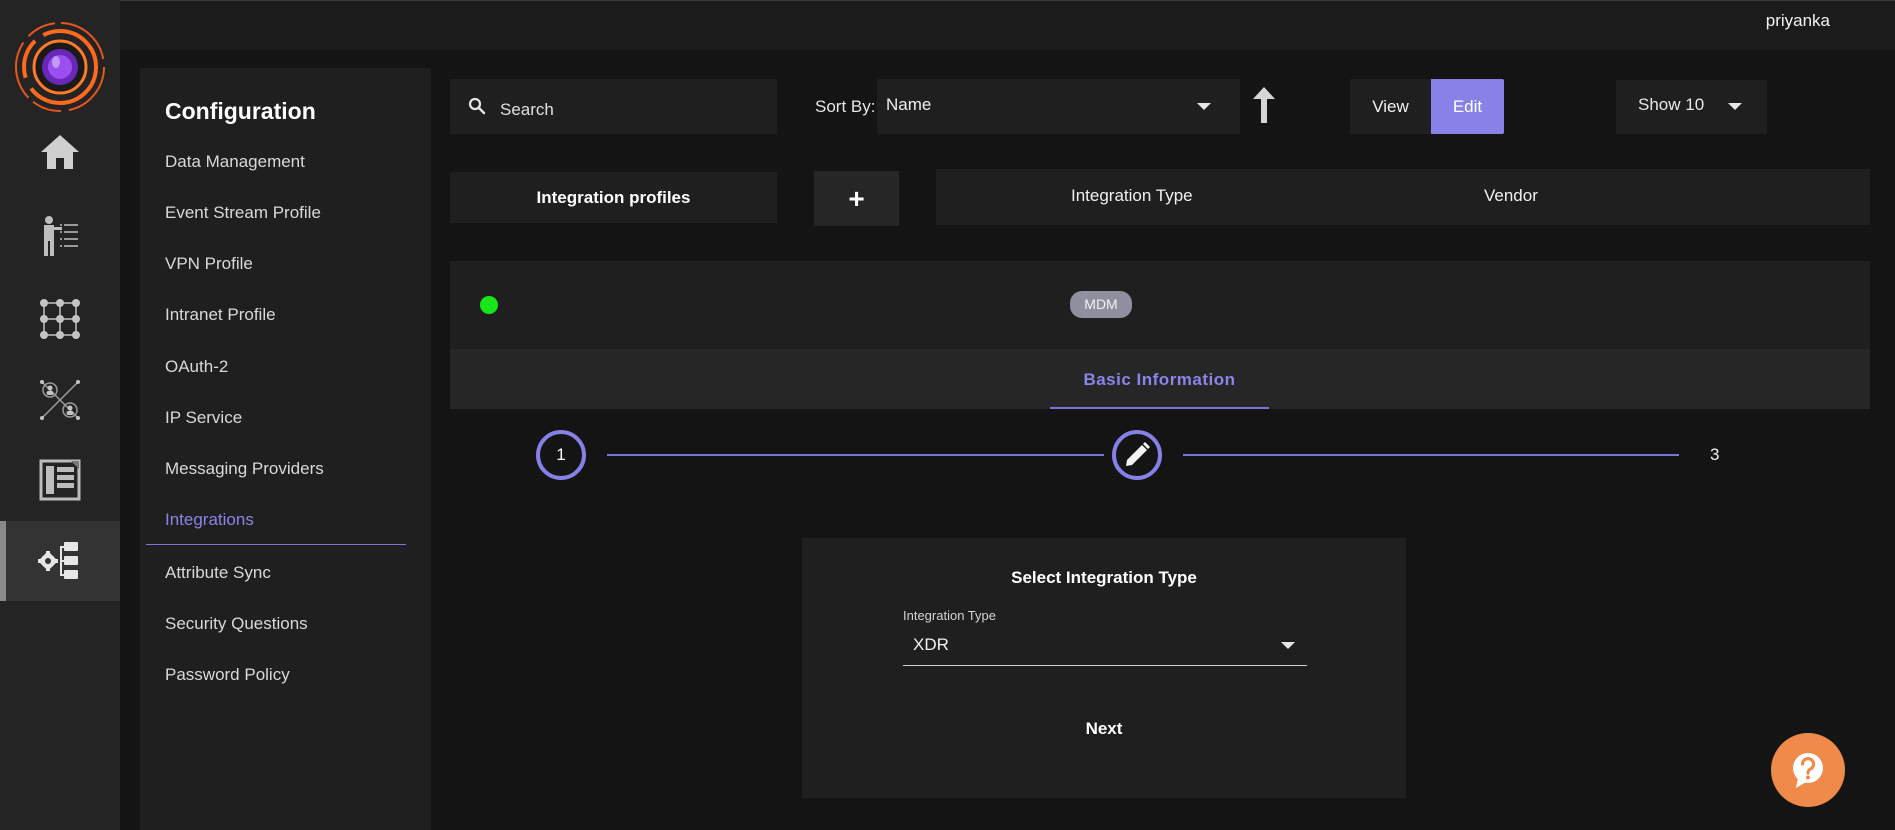 The image size is (1895, 830). Describe the element at coordinates (931, 644) in the screenshot. I see `integration-type-value: XDR` at that location.